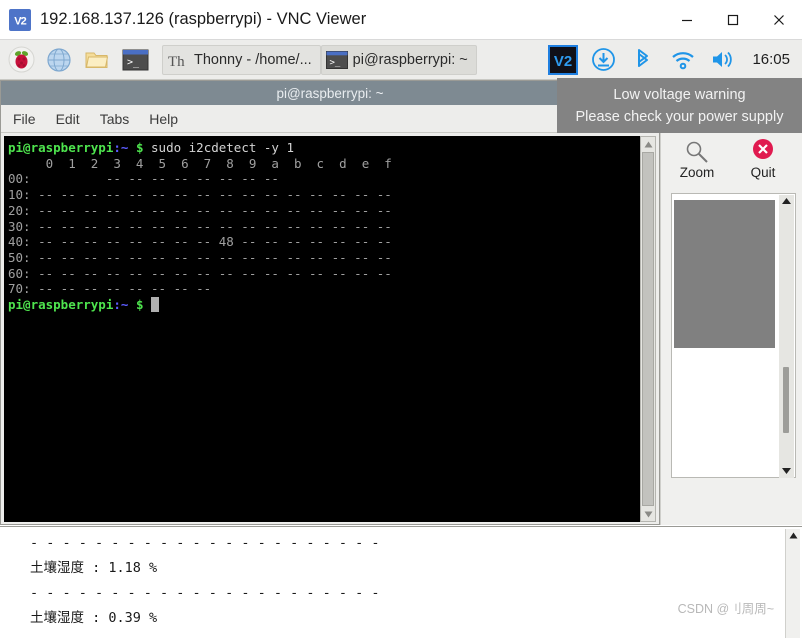  I want to click on vnc-server-icon: V2, so click(563, 59).